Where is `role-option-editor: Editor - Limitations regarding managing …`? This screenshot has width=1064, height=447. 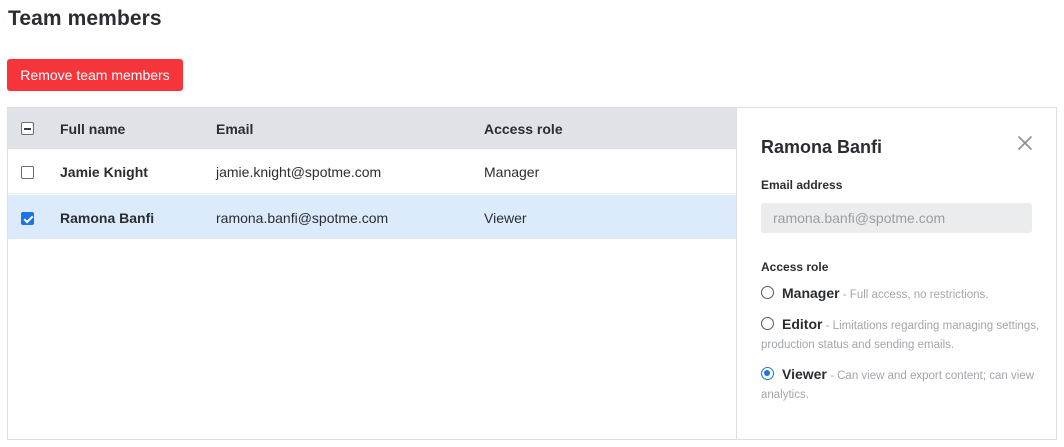
role-option-editor: Editor - Limitations regarding managing … is located at coordinates (901, 335).